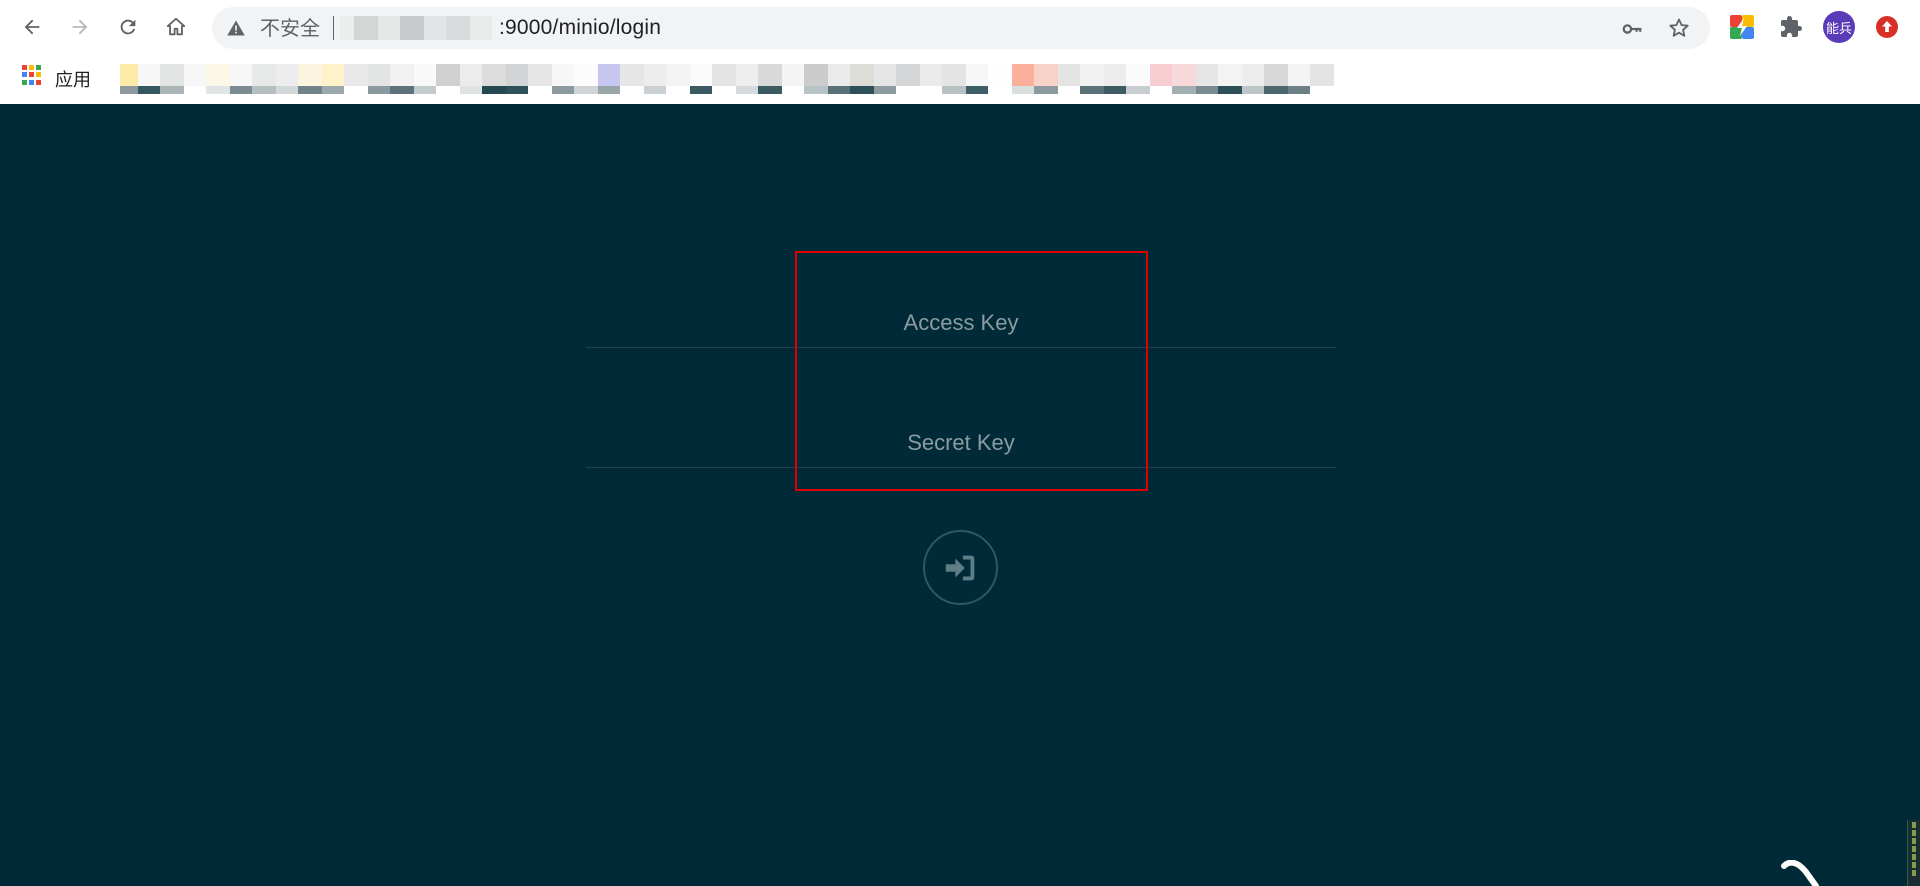 The height and width of the screenshot is (886, 1920). What do you see at coordinates (580, 27) in the screenshot?
I see `url-text: :9000/minio/login` at bounding box center [580, 27].